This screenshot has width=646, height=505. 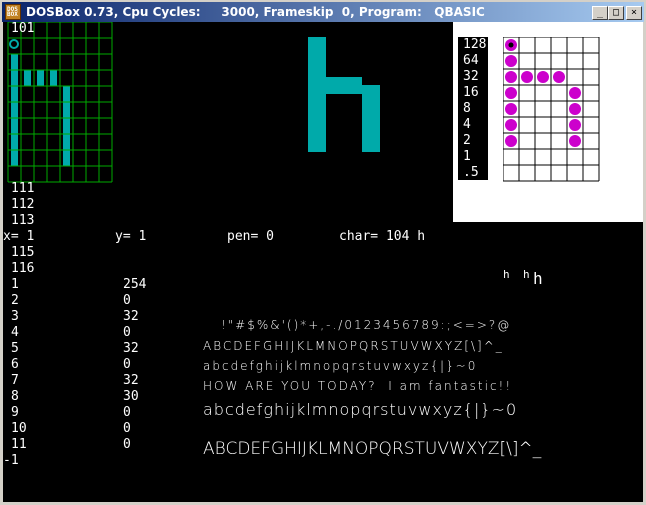 I want to click on row-index: 2, so click(x=15, y=300).